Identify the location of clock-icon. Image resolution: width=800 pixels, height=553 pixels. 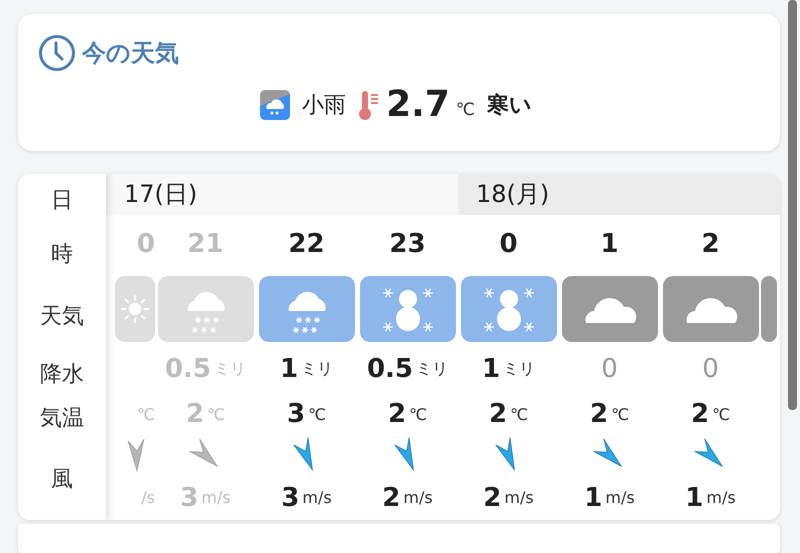
(57, 53).